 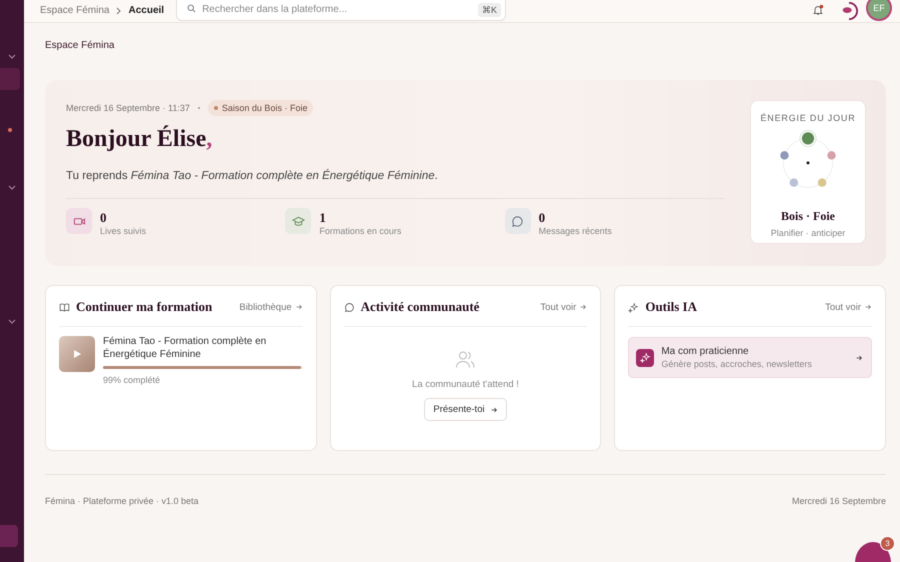 What do you see at coordinates (10, 130) in the screenshot?
I see `notification-dot` at bounding box center [10, 130].